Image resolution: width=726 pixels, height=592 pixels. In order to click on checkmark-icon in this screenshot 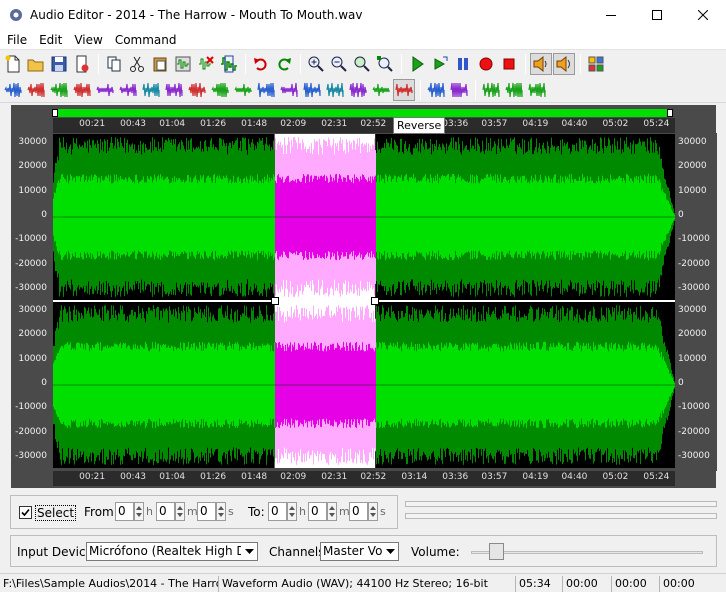, I will do `click(25, 512)`.